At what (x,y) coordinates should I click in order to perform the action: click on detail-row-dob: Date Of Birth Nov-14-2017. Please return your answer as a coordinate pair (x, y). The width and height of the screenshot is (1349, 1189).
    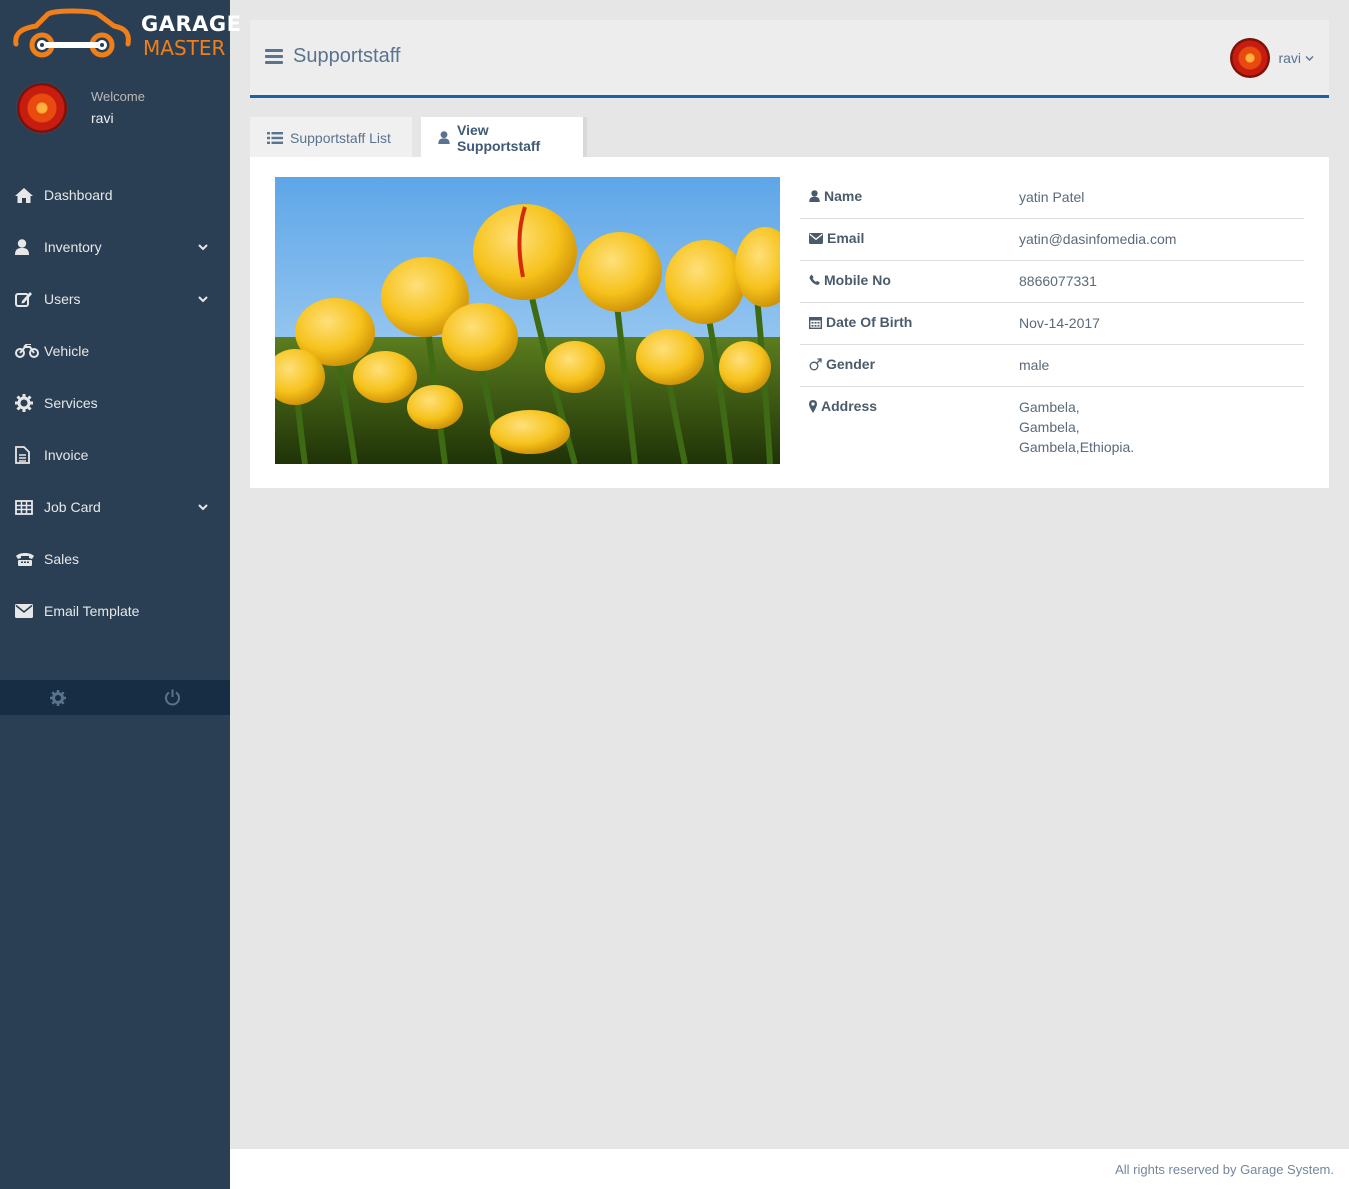
    Looking at the image, I should click on (1052, 324).